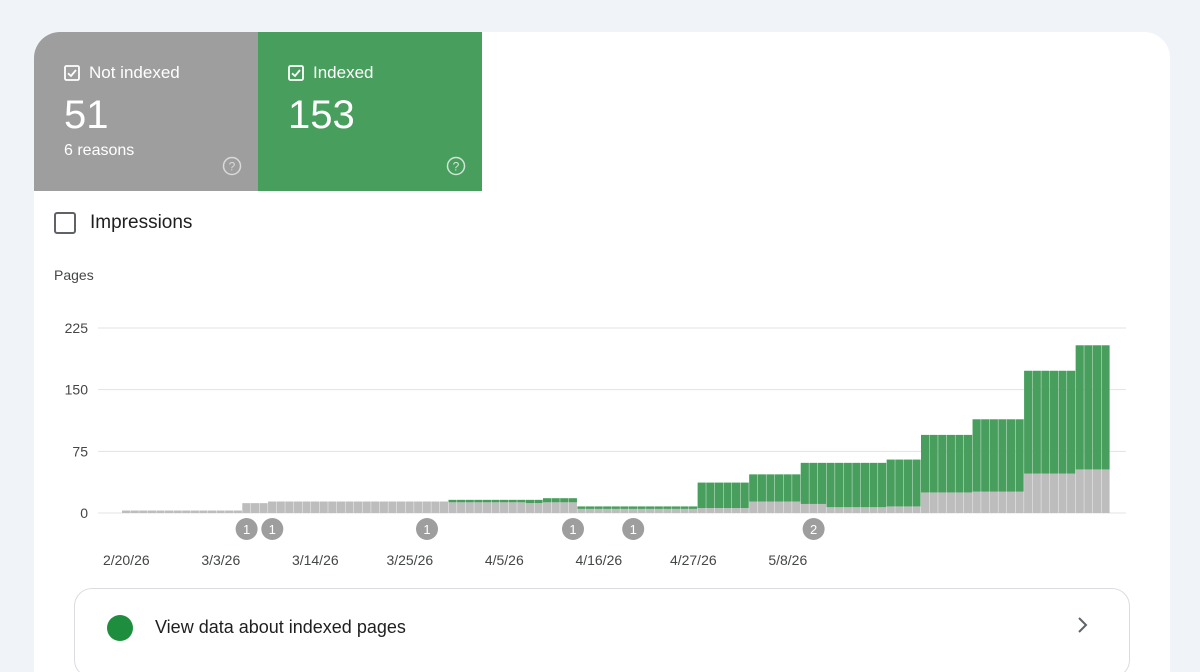 The width and height of the screenshot is (1200, 672). What do you see at coordinates (602, 630) in the screenshot?
I see `view-indexed-pages-link: View data about indexed pages` at bounding box center [602, 630].